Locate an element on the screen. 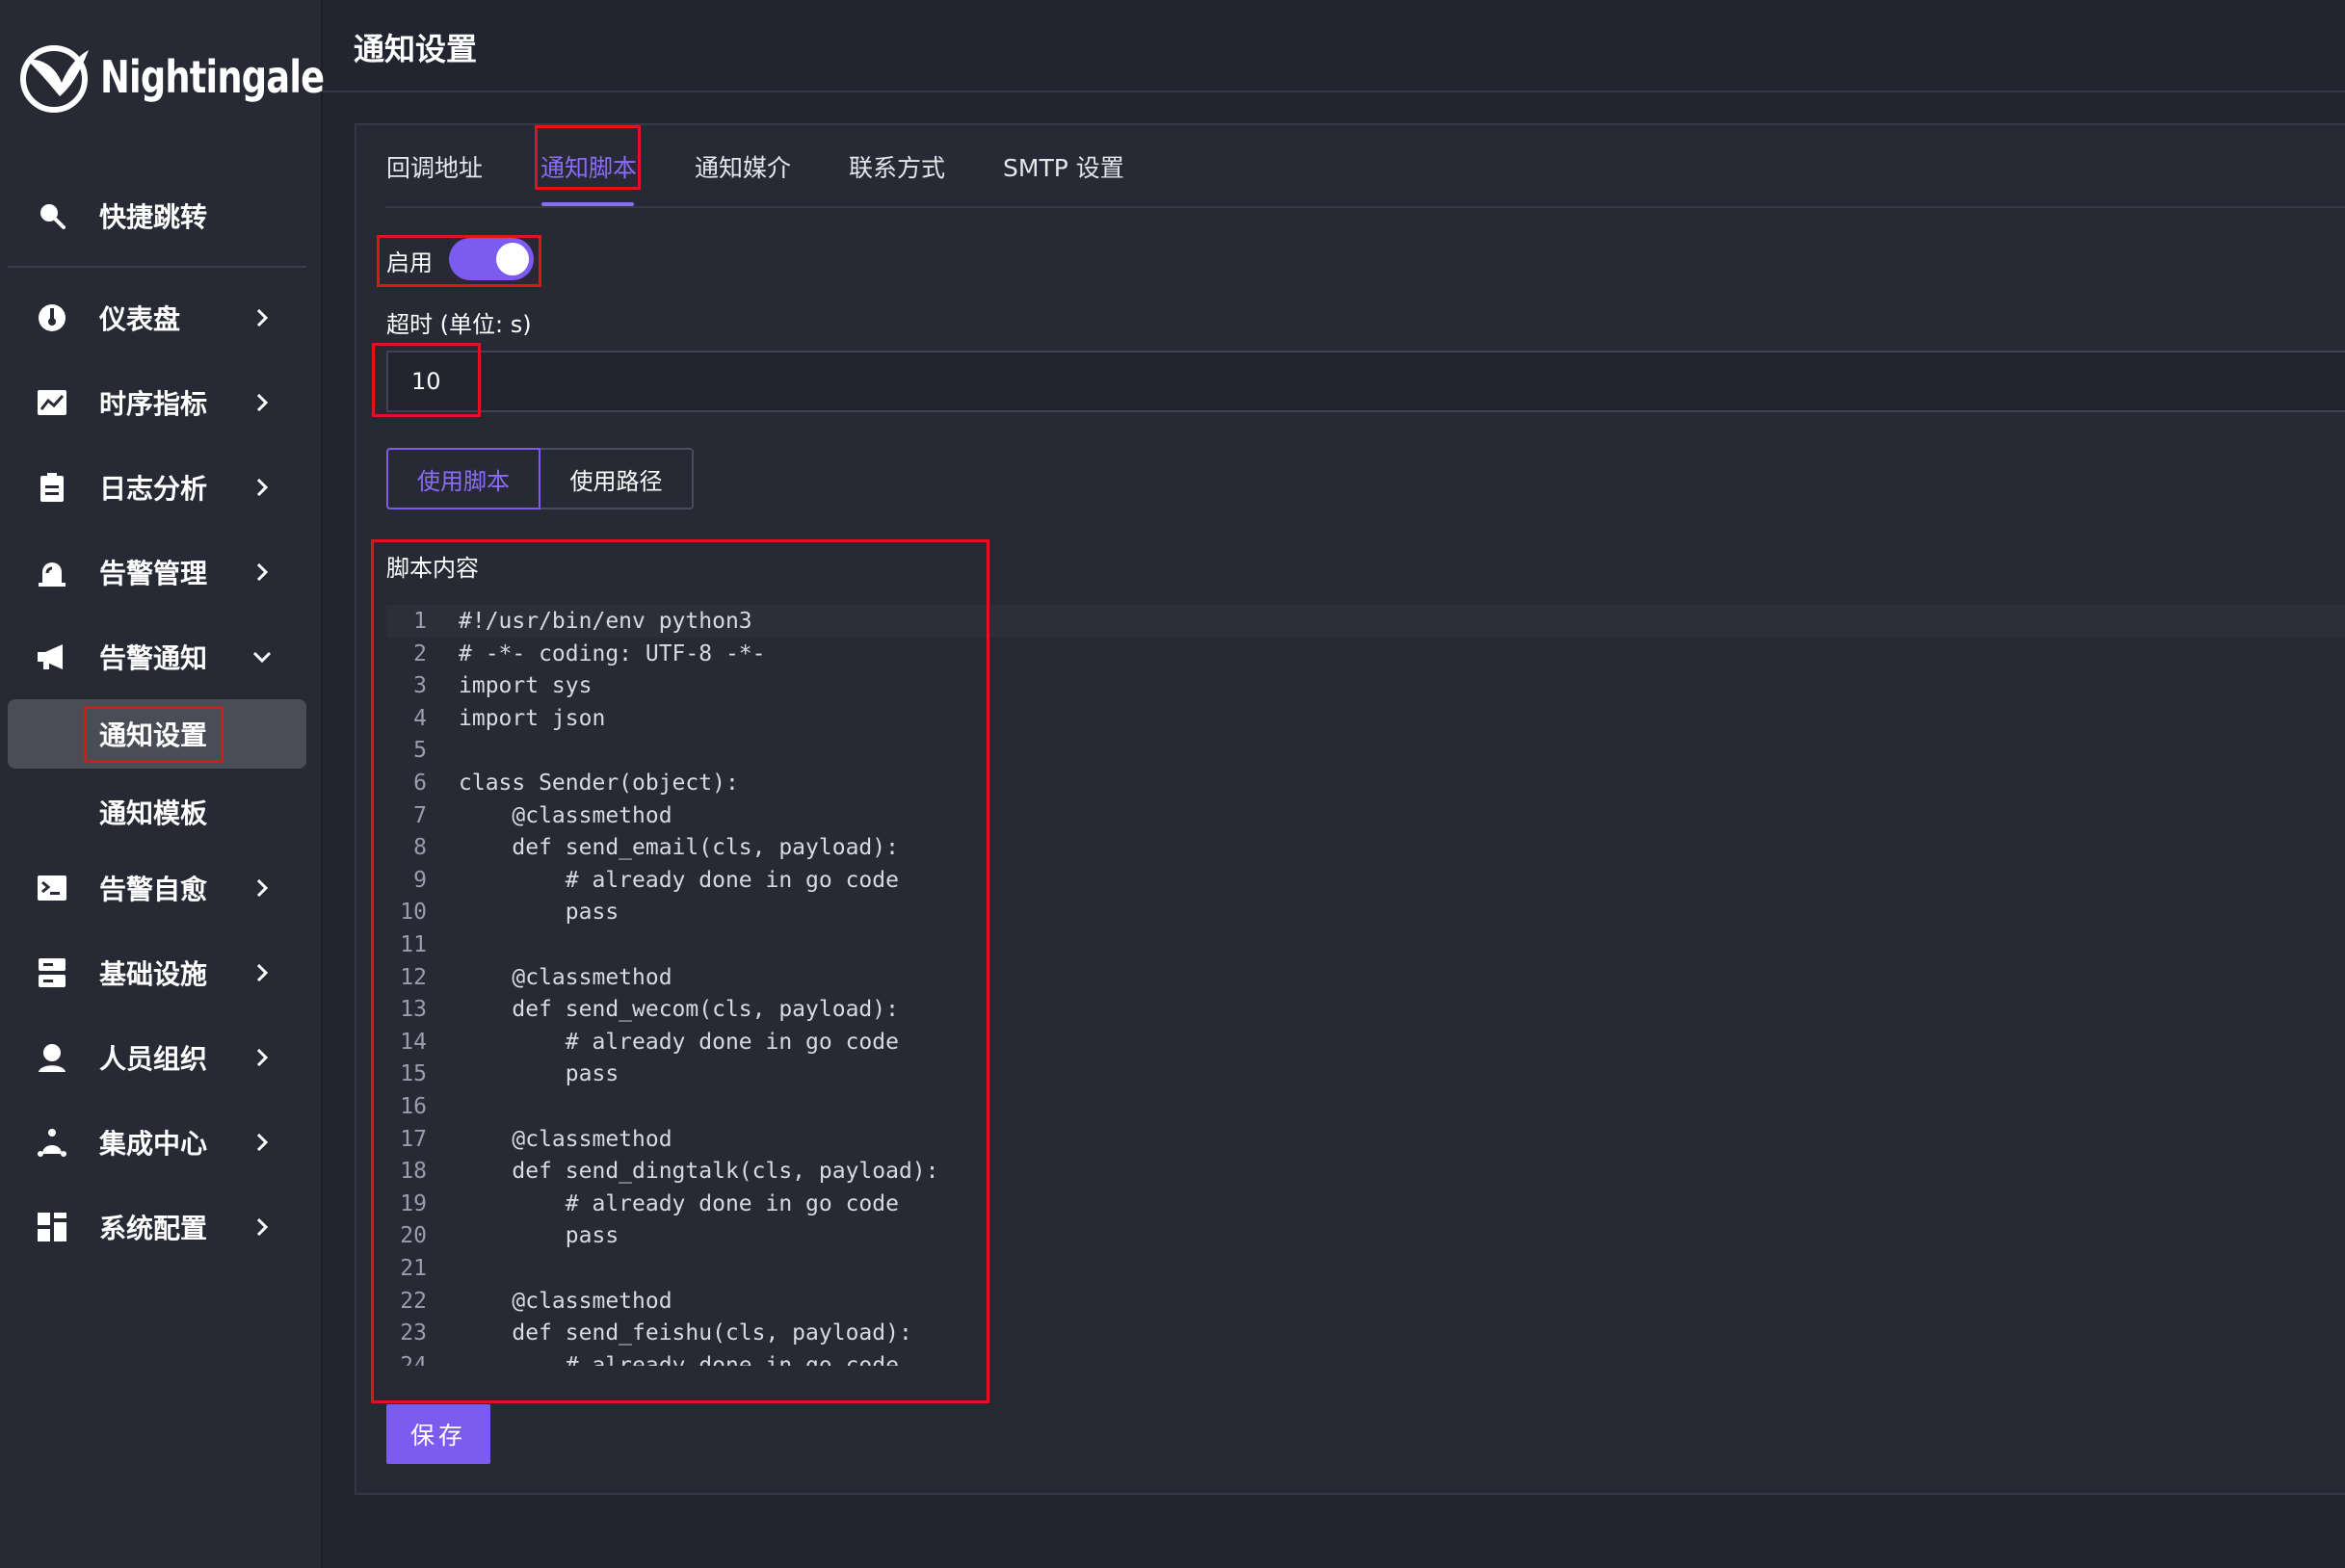  quick-jump-label: 快捷跳转 is located at coordinates (153, 217).